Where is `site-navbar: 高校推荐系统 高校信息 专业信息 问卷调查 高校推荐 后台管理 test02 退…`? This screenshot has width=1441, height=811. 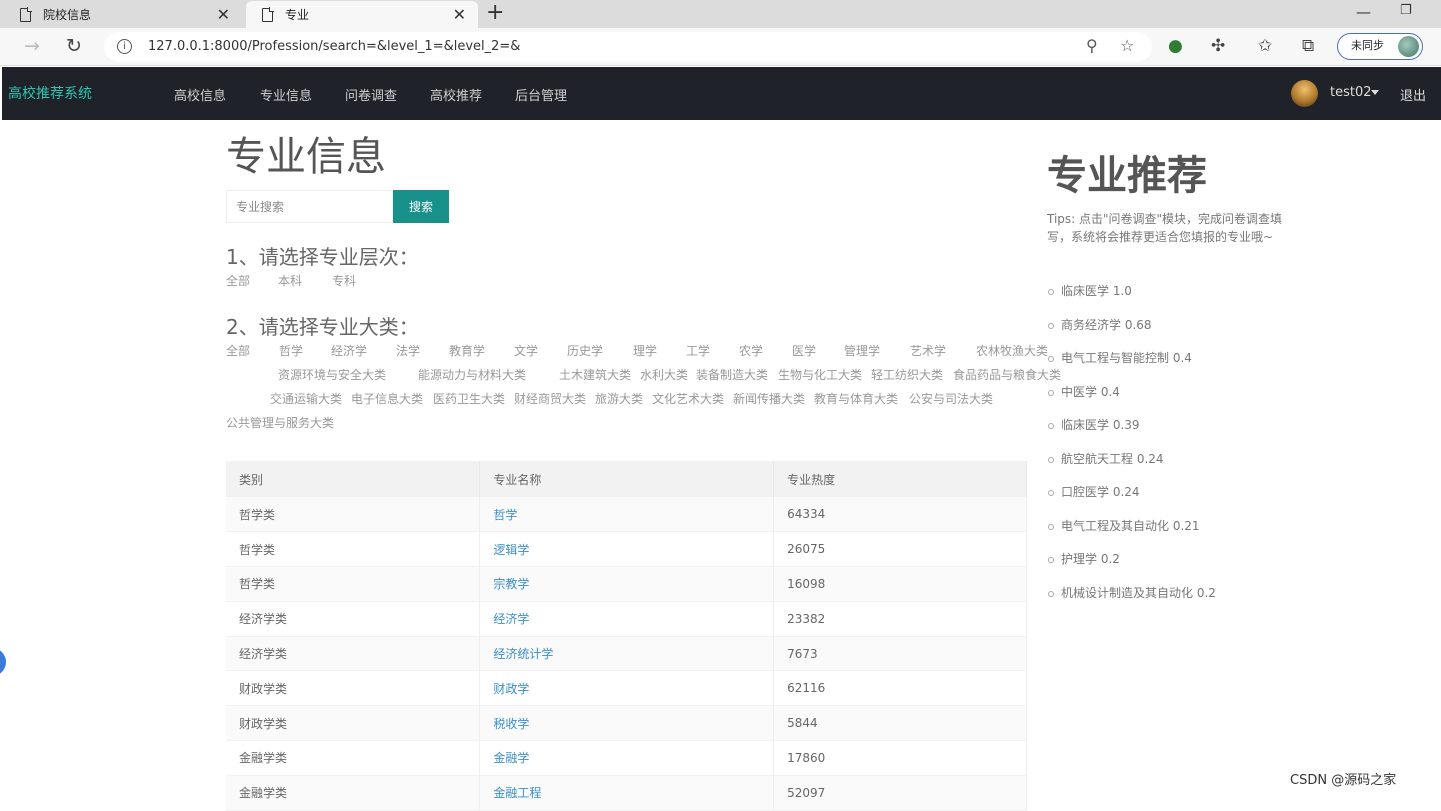 site-navbar: 高校推荐系统 高校信息 专业信息 问卷调查 高校推荐 后台管理 test02 退… is located at coordinates (721, 93).